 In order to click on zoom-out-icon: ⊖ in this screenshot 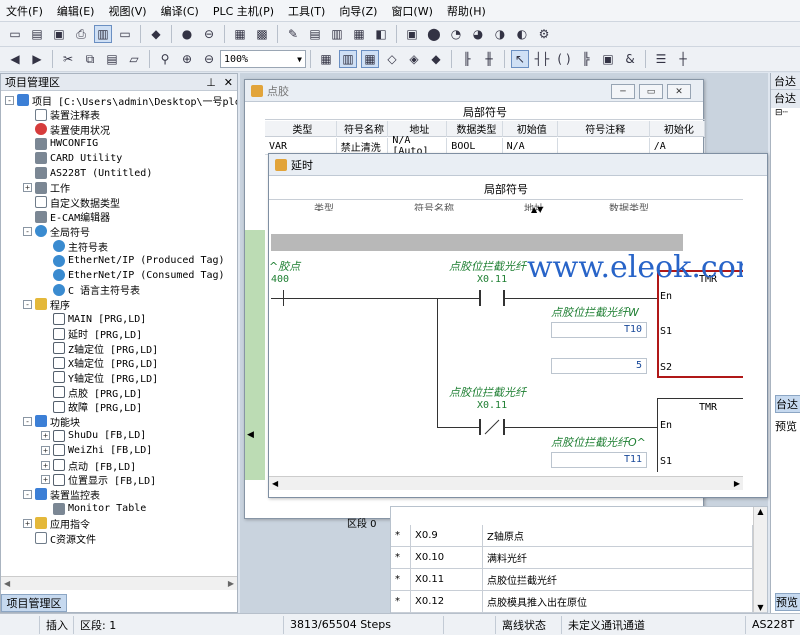, I will do `click(209, 59)`.